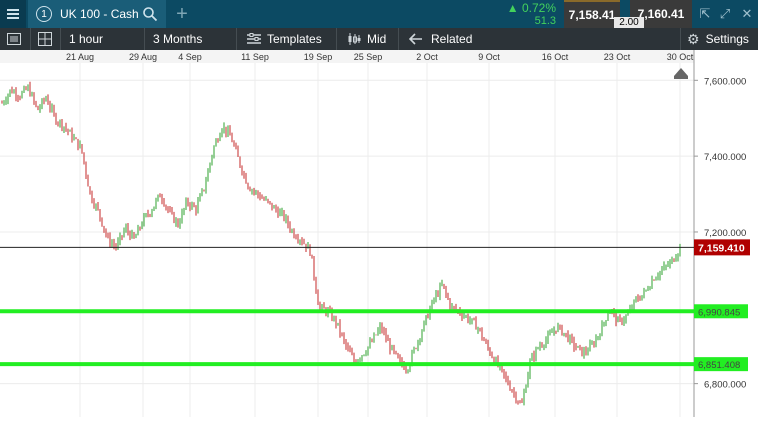 This screenshot has height=422, width=758. I want to click on related-button: Related, so click(443, 39).